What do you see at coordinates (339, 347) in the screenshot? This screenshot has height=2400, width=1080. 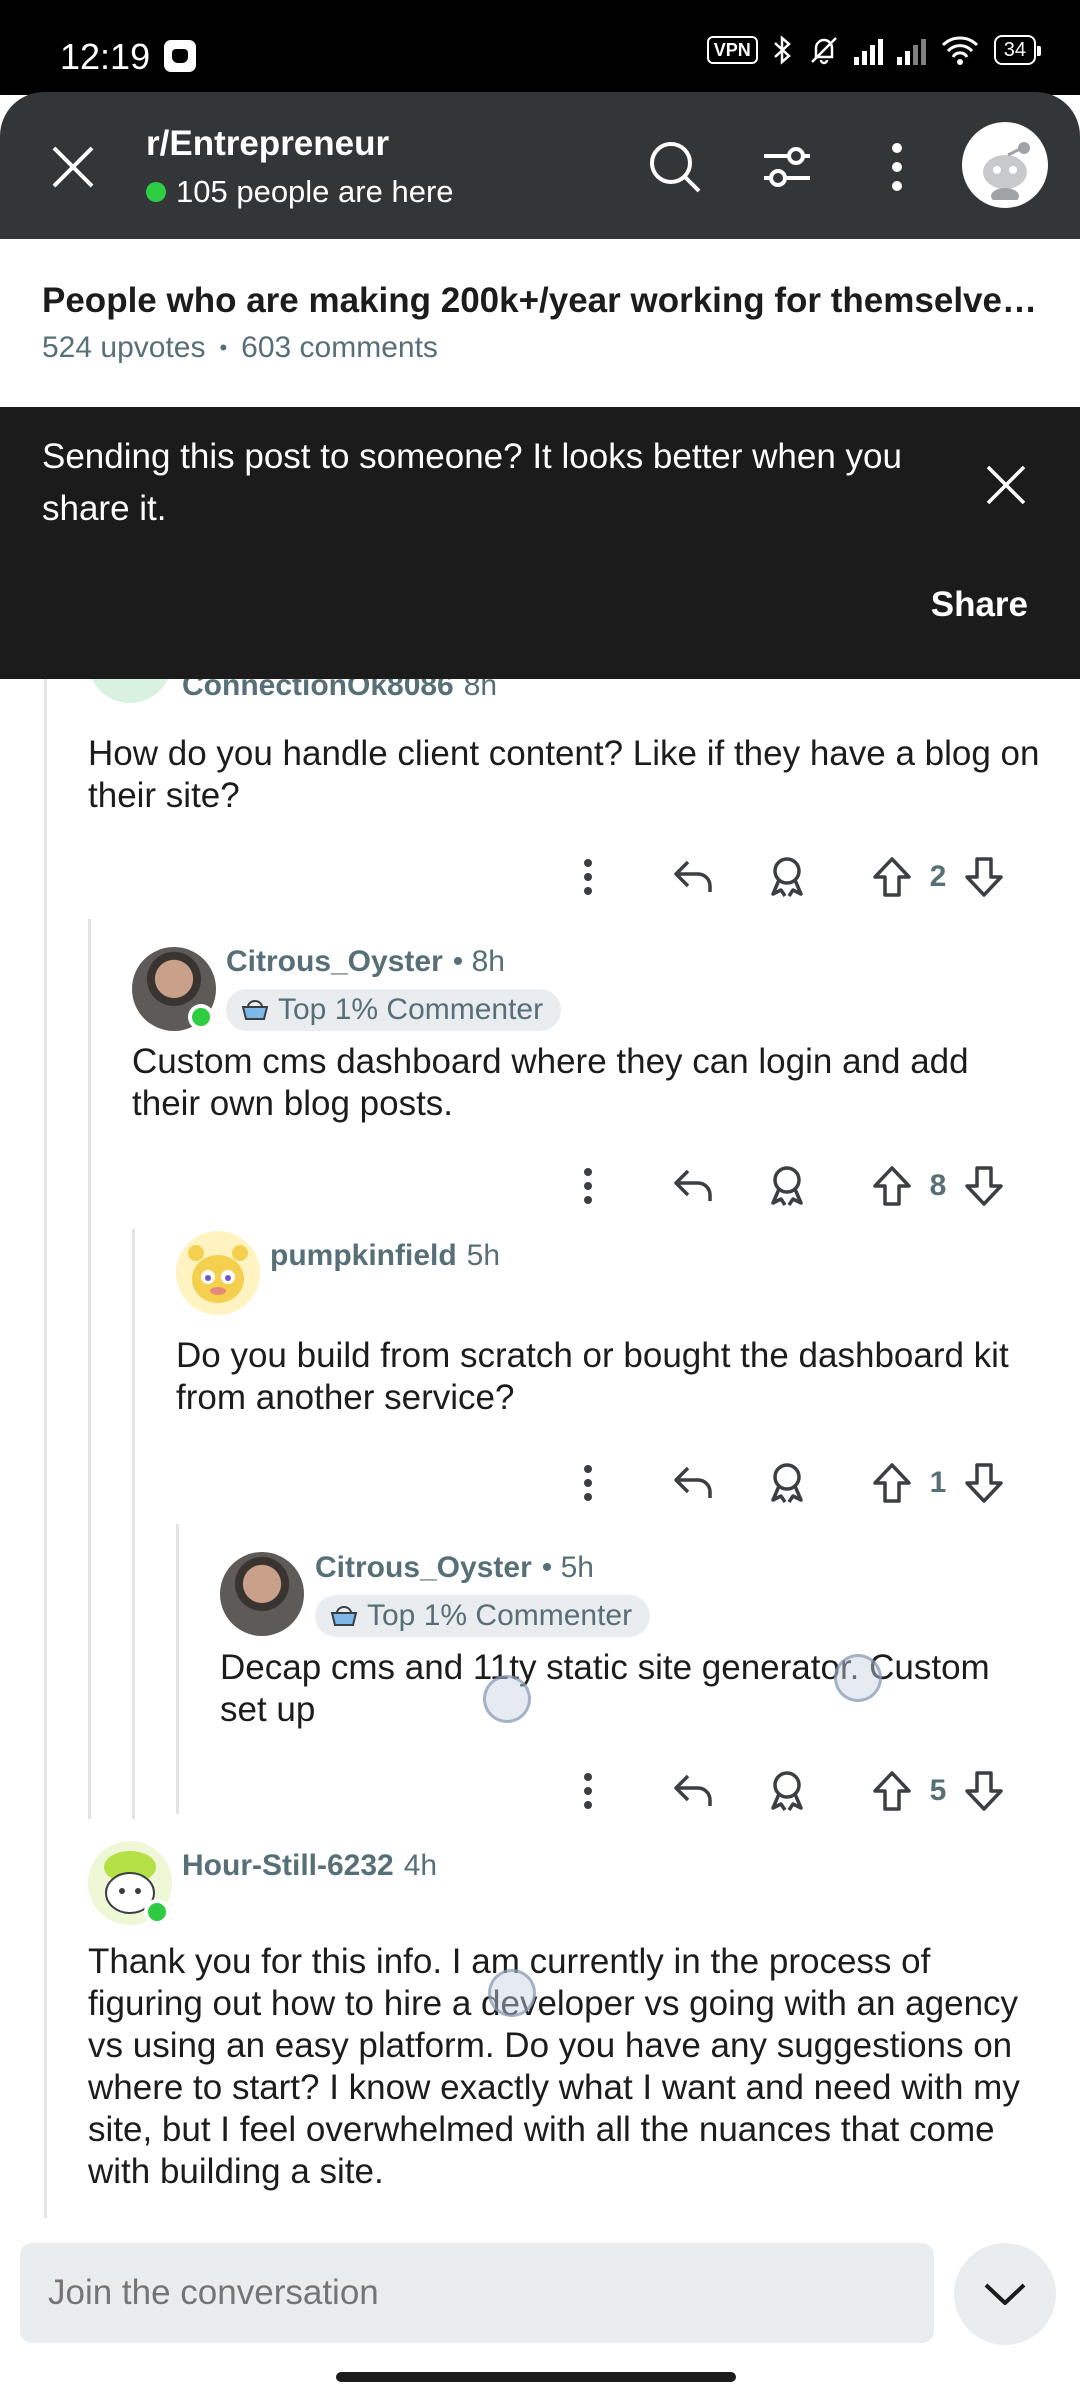 I see `comment-count: 603 comments` at bounding box center [339, 347].